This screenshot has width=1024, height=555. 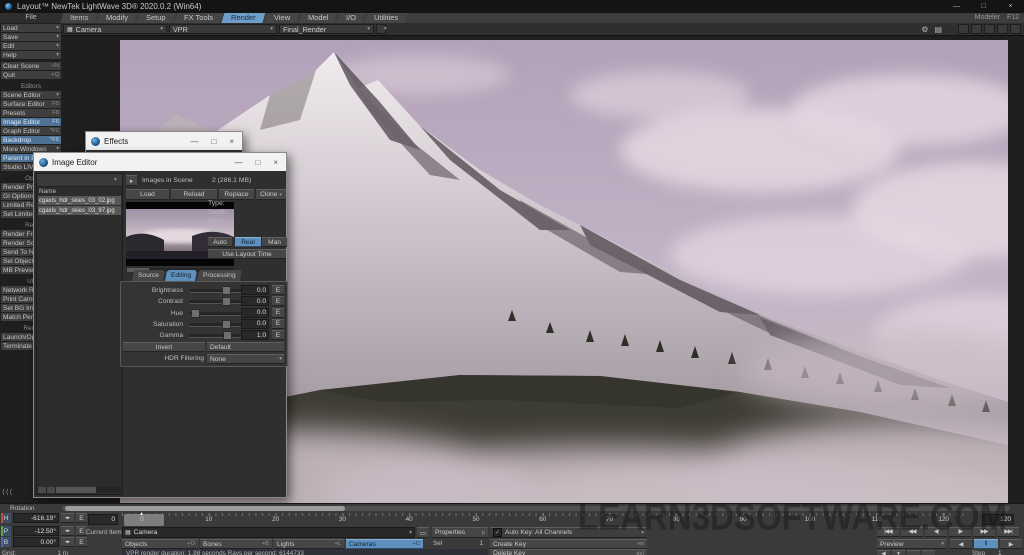 What do you see at coordinates (31, 140) in the screenshot?
I see `sidebar-item-backdrop: Backdrop ^F5` at bounding box center [31, 140].